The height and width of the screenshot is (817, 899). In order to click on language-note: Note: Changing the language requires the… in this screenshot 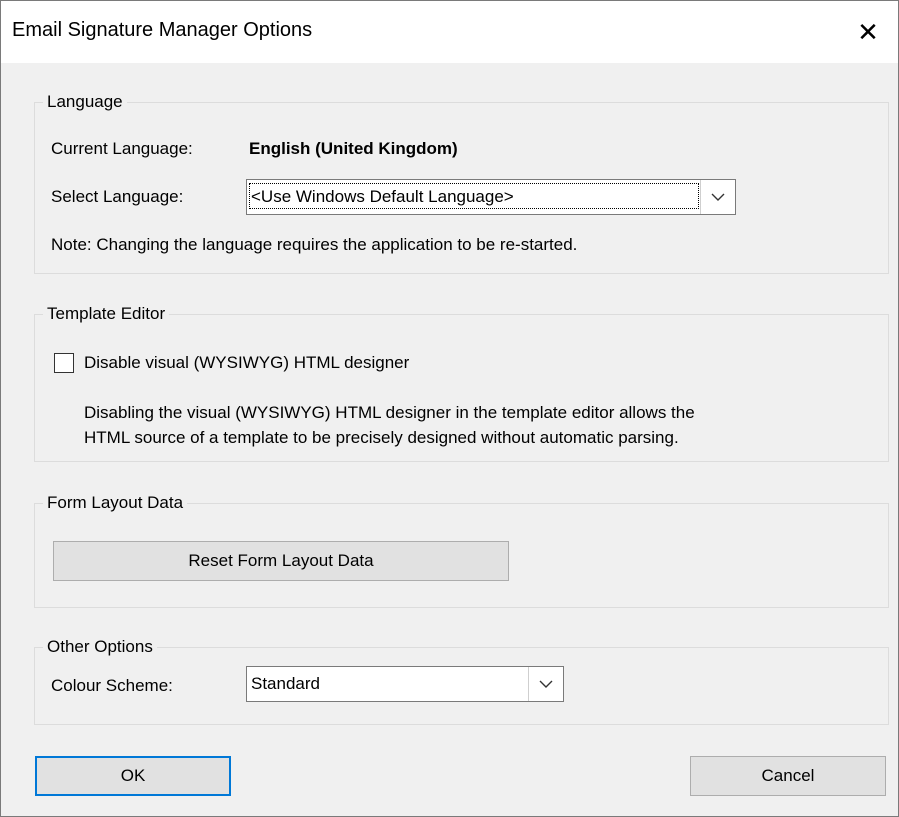, I will do `click(314, 244)`.